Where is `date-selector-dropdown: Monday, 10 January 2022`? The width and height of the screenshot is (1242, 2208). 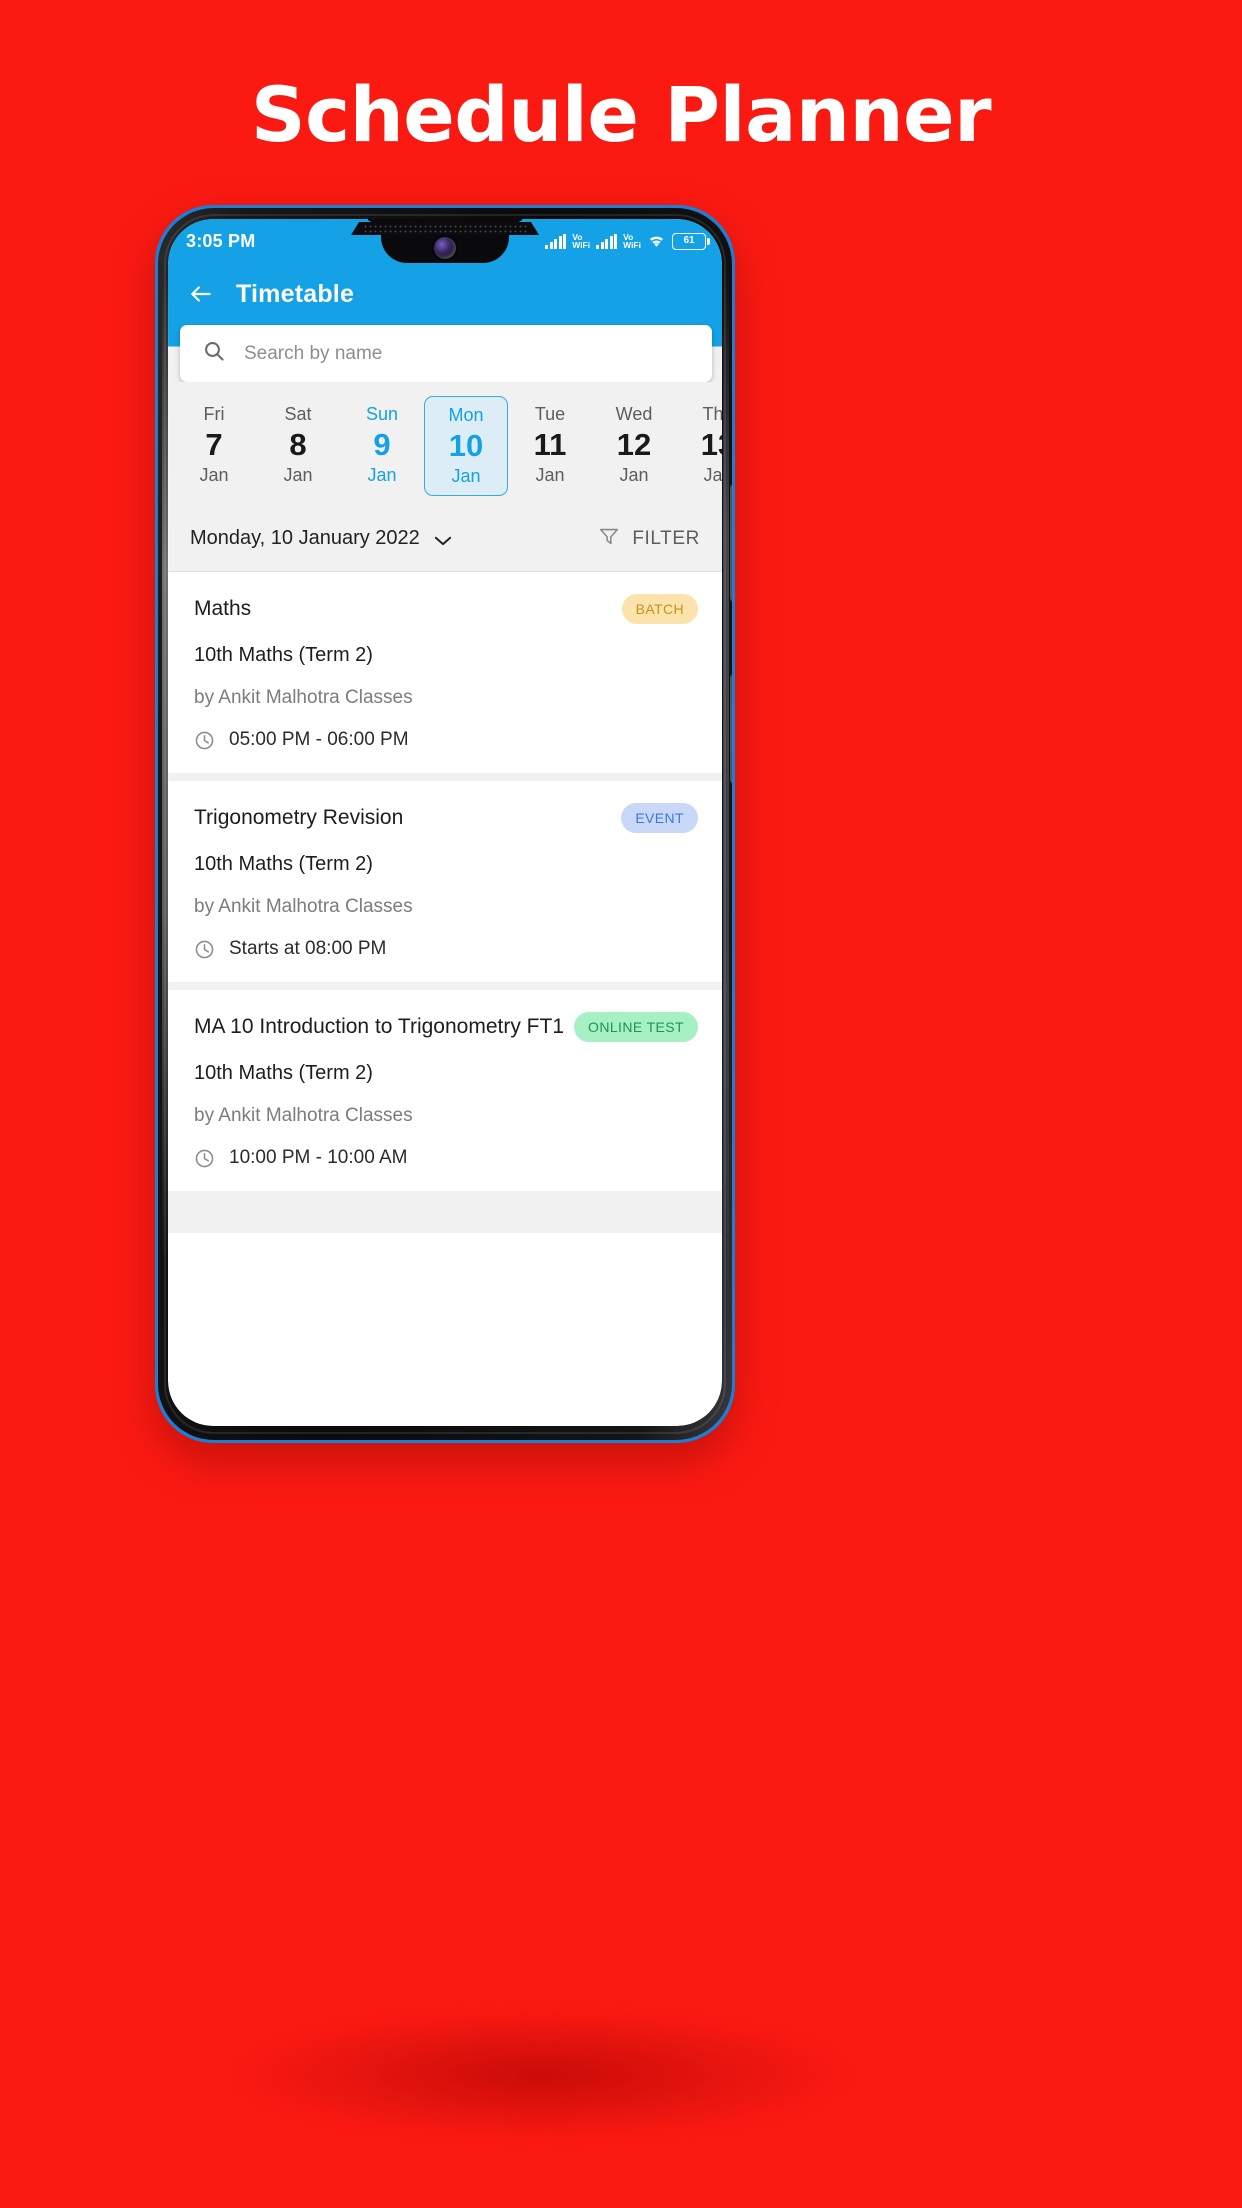
date-selector-dropdown: Monday, 10 January 2022 is located at coordinates (321, 538).